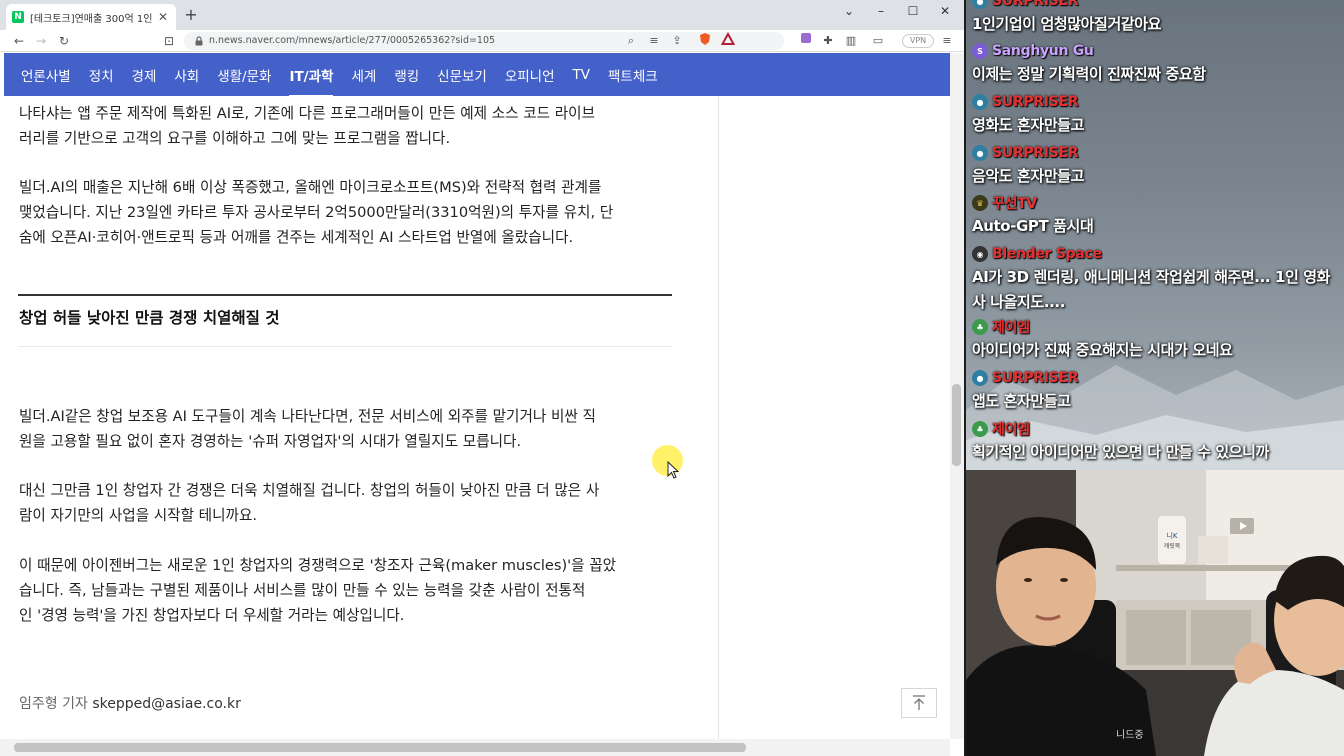 Image resolution: width=1344 pixels, height=756 pixels. Describe the element at coordinates (806, 41) in the screenshot. I see `extension-icon` at that location.